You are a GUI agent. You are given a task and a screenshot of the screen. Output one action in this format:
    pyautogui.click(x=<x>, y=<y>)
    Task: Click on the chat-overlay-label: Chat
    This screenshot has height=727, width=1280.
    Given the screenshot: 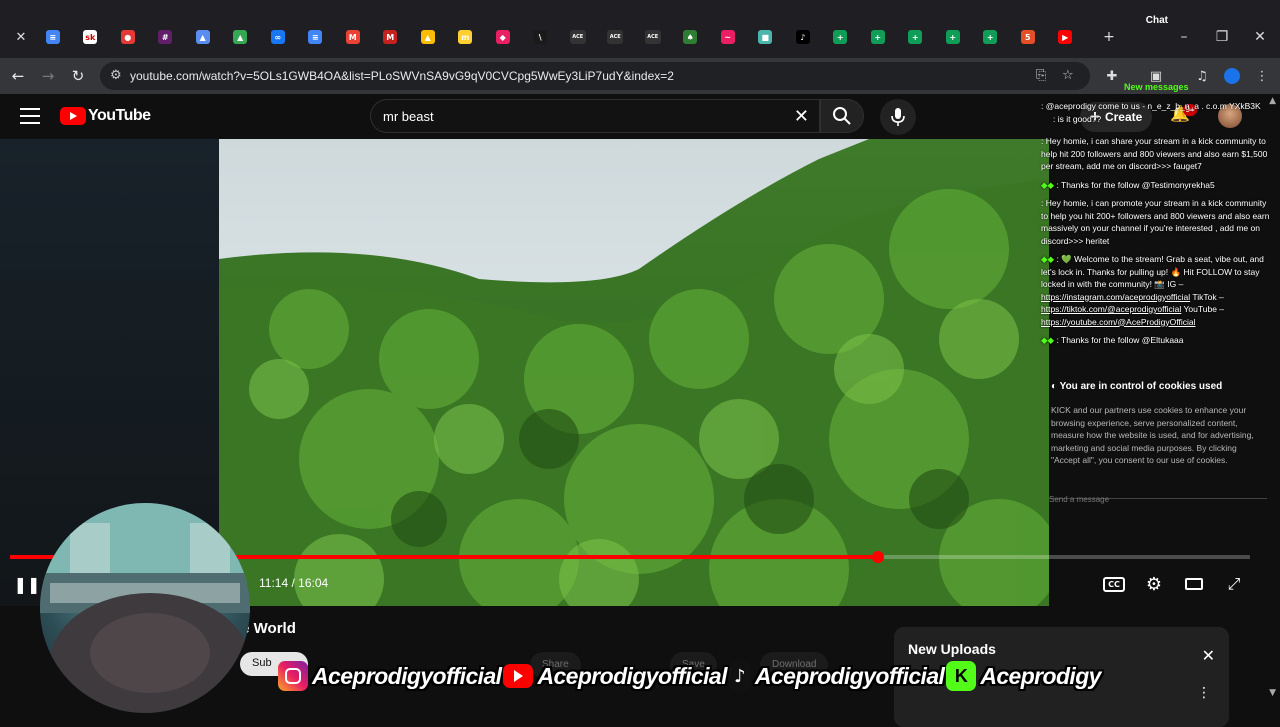 What is the action you would take?
    pyautogui.click(x=1156, y=20)
    